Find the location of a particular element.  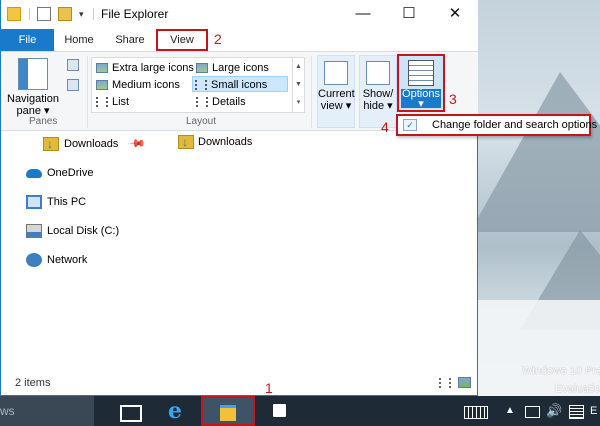

item-count: 2 items is located at coordinates (33, 383).